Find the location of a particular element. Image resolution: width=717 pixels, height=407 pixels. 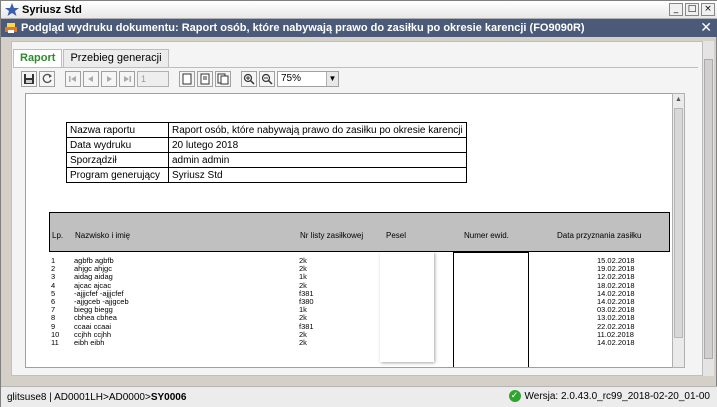

info-key: Program generujący is located at coordinates (117, 175).